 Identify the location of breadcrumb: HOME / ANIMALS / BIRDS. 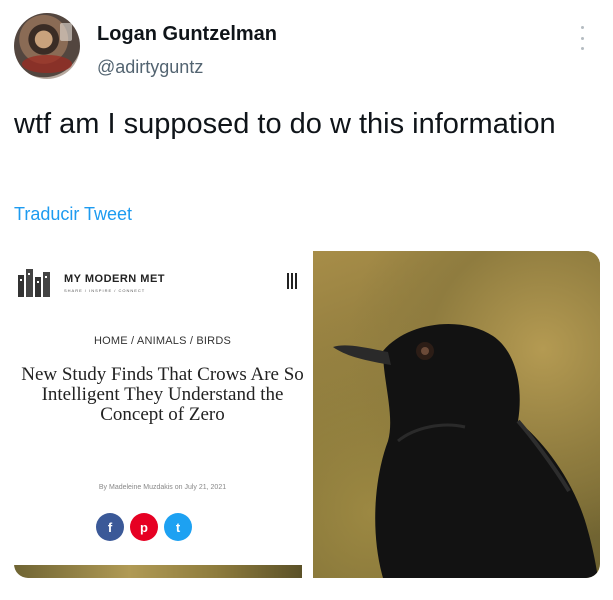
(162, 341).